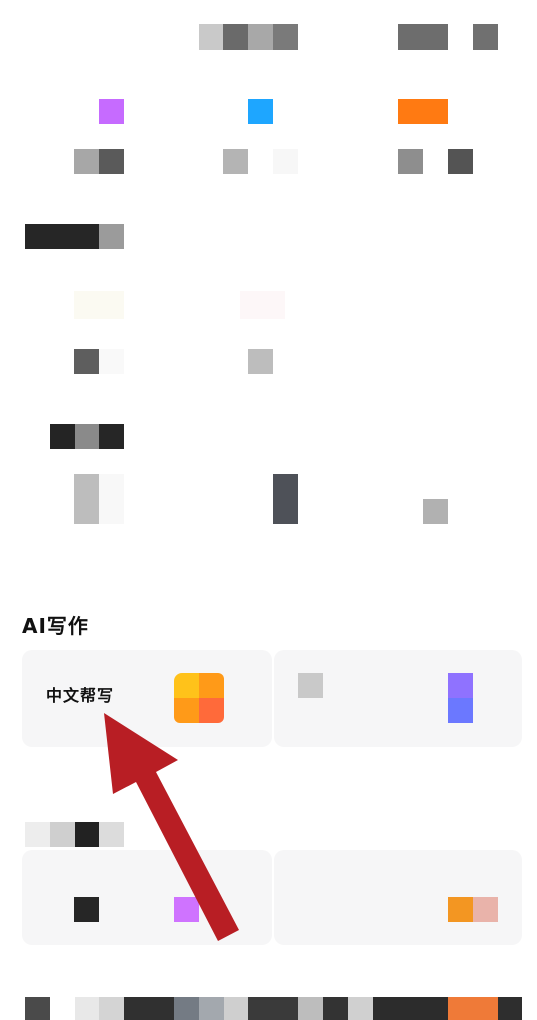  What do you see at coordinates (260, 111) in the screenshot?
I see `blue-app-icon` at bounding box center [260, 111].